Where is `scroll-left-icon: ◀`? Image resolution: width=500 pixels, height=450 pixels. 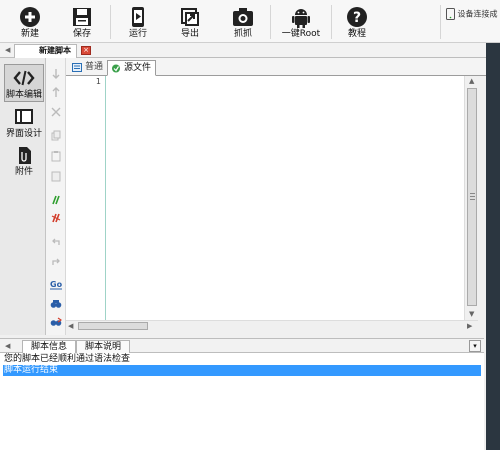 scroll-left-icon: ◀ is located at coordinates (70, 326).